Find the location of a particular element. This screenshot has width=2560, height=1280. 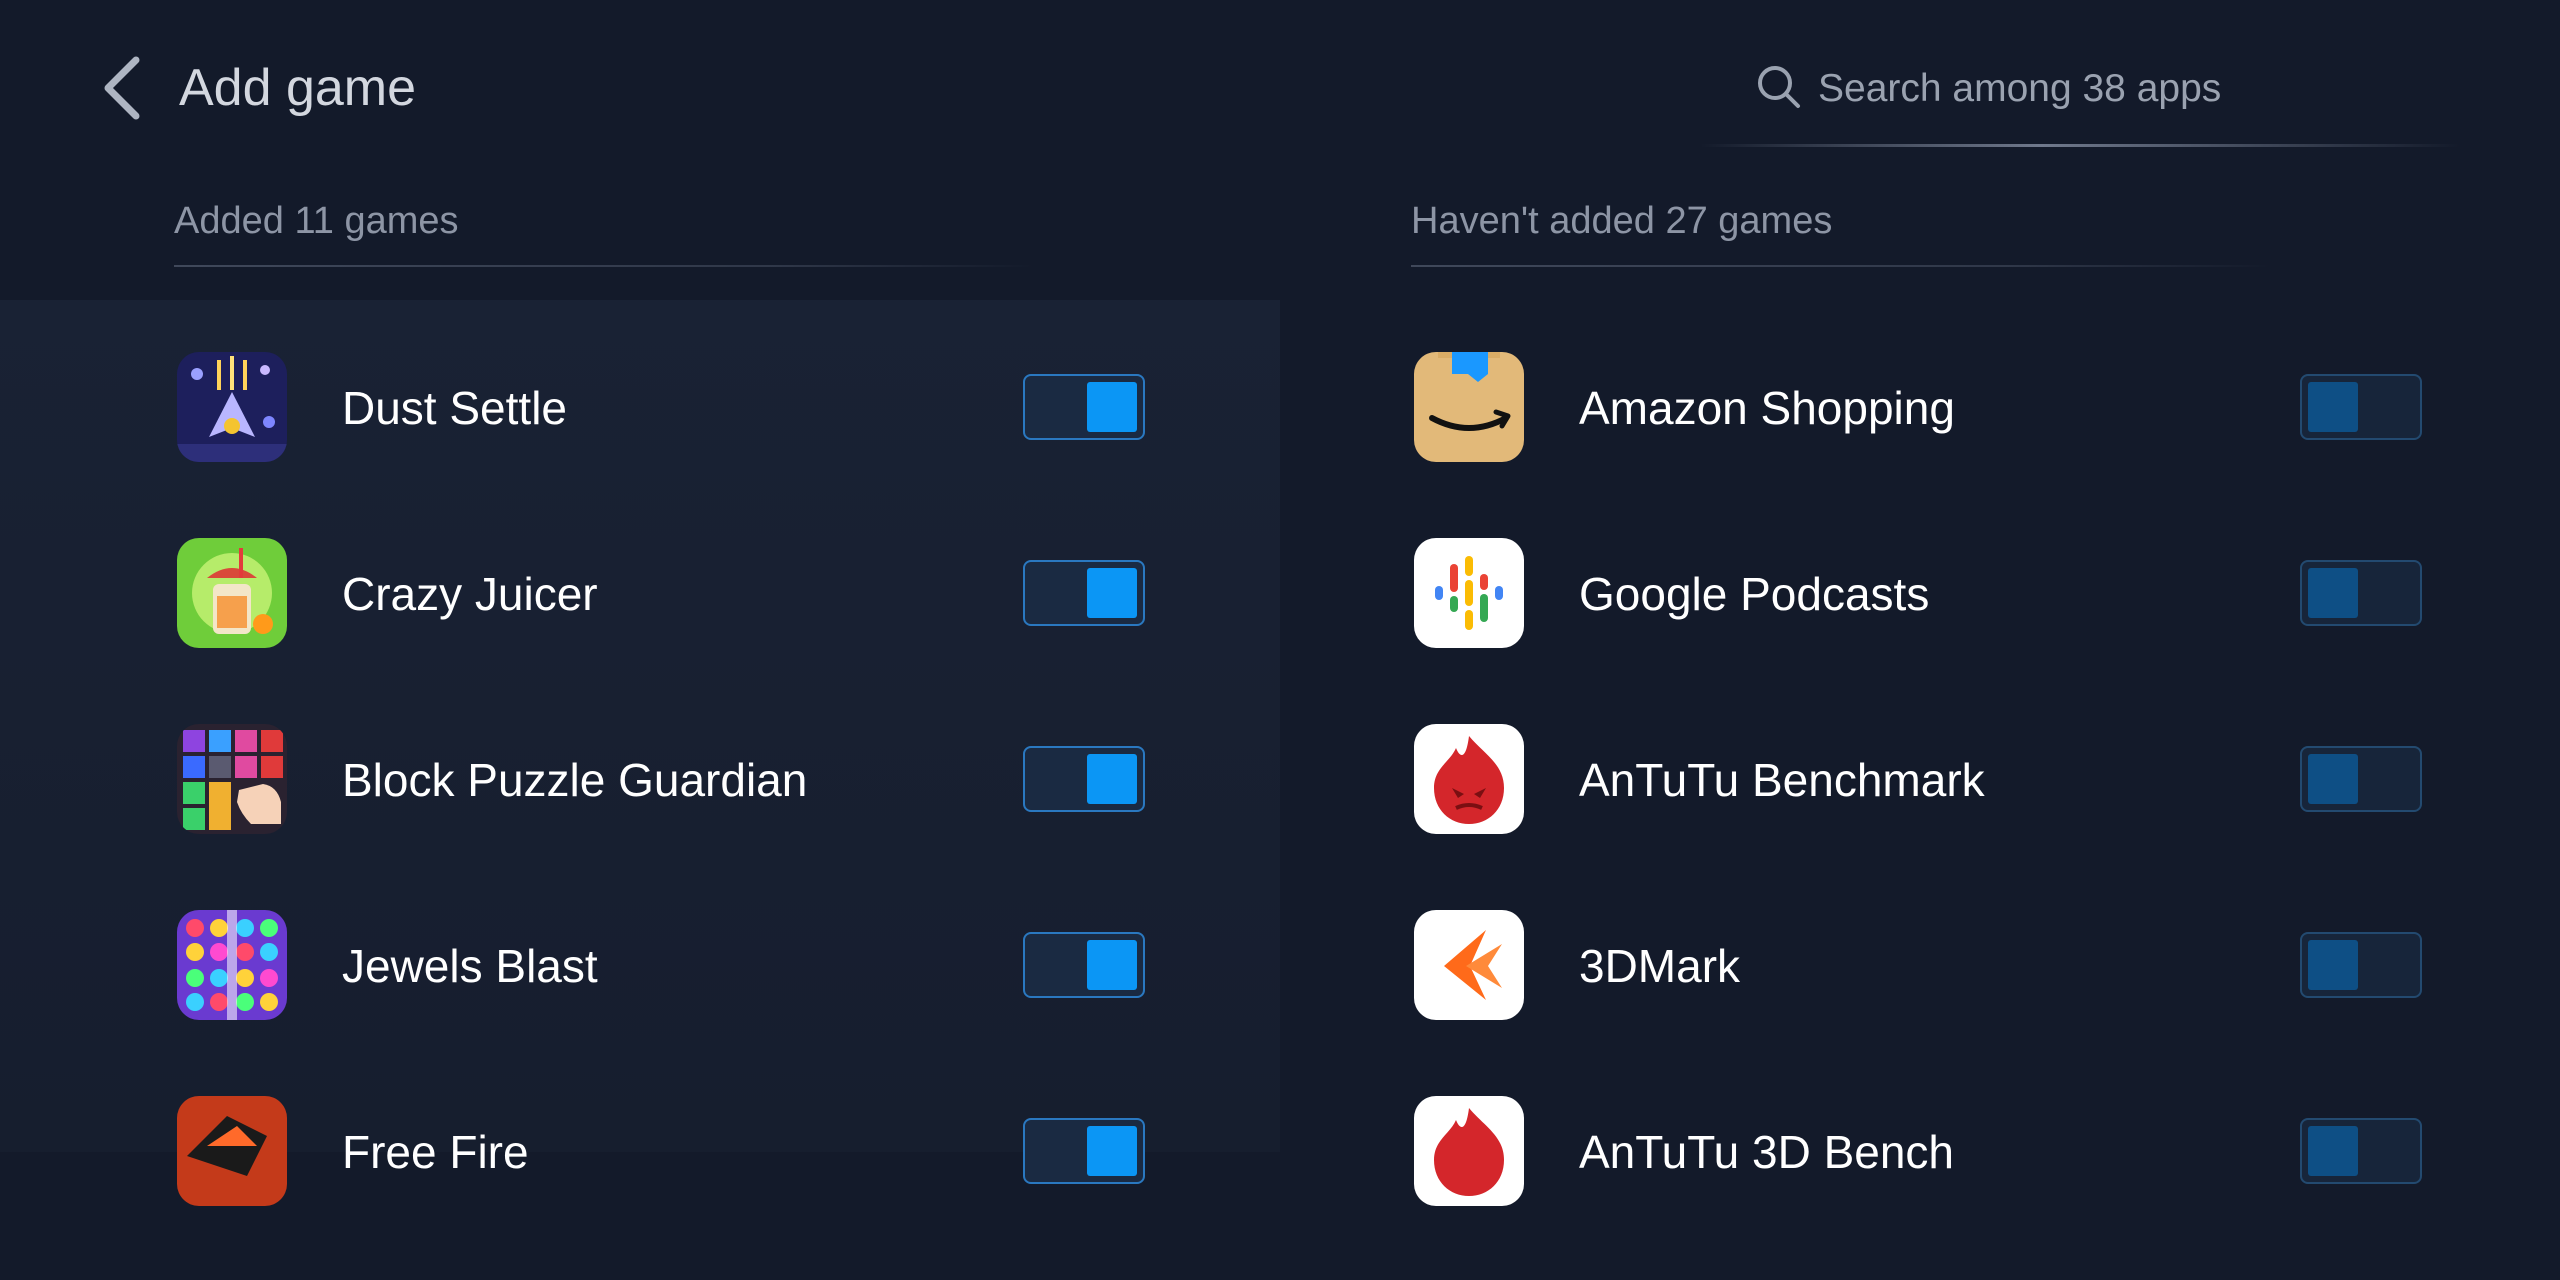

app-name: Crazy Juicer is located at coordinates (470, 594).